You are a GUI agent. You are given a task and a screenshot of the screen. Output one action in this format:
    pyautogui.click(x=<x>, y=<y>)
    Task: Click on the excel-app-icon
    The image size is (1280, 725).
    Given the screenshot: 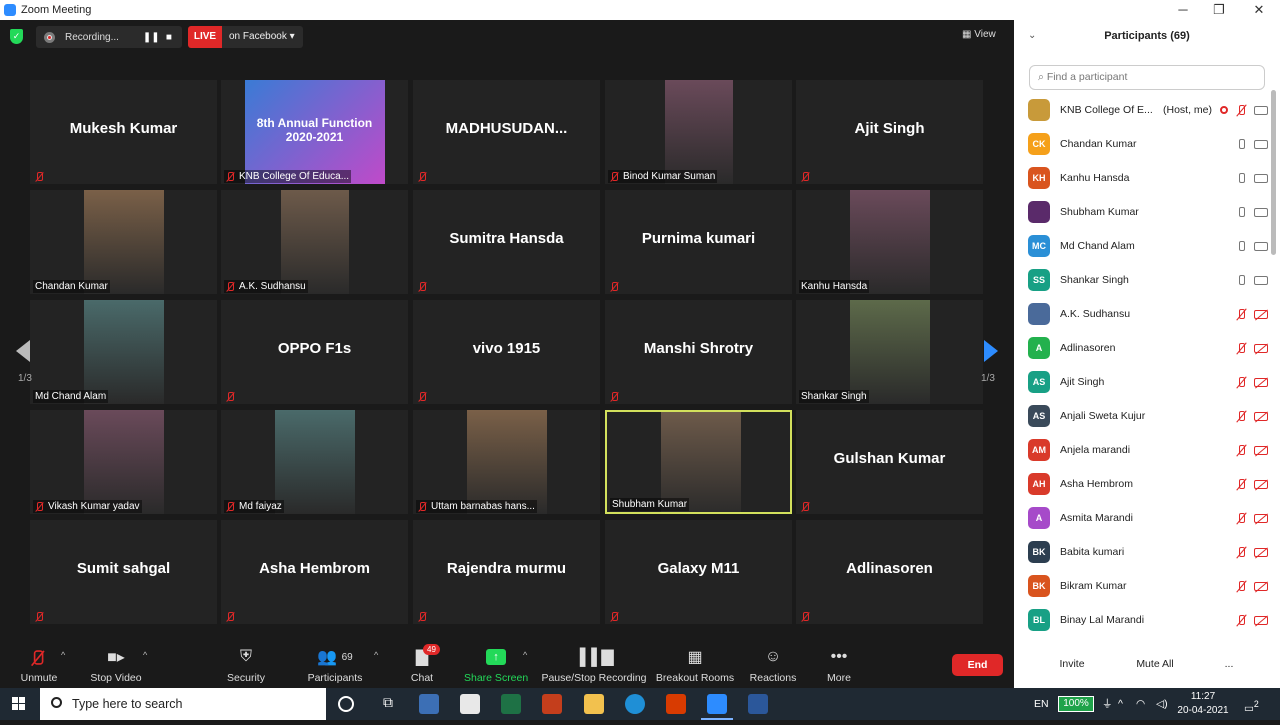 What is the action you would take?
    pyautogui.click(x=511, y=704)
    